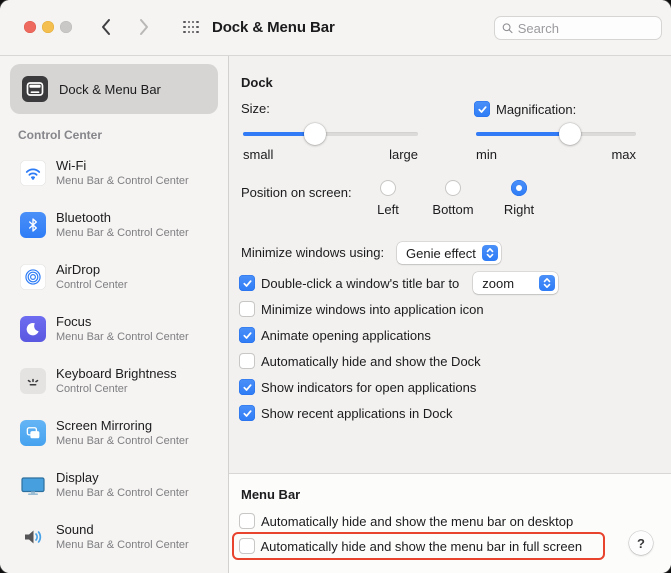 The height and width of the screenshot is (573, 671). I want to click on show-recent-apps-checkbox-row: Show recent applications in Dock, so click(346, 413).